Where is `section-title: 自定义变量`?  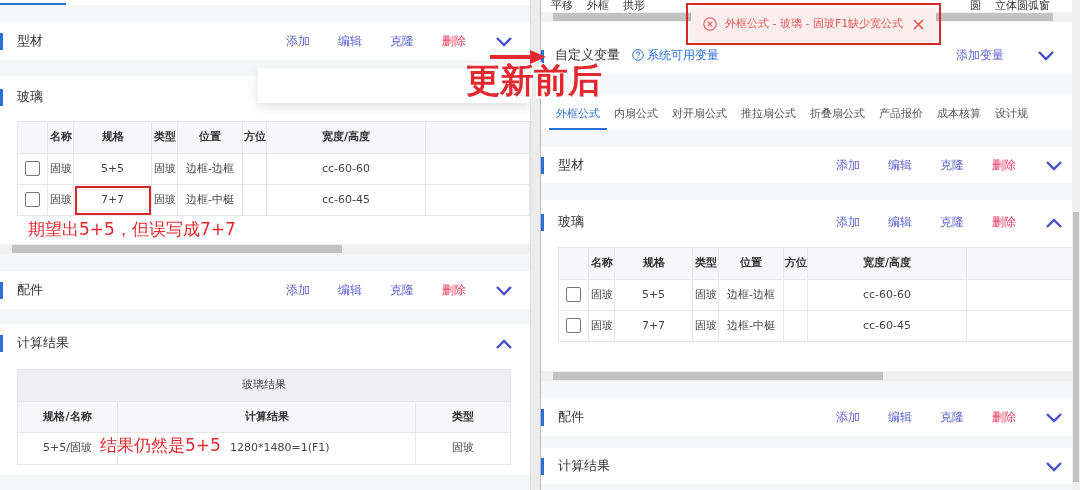
section-title: 自定义变量 is located at coordinates (587, 54).